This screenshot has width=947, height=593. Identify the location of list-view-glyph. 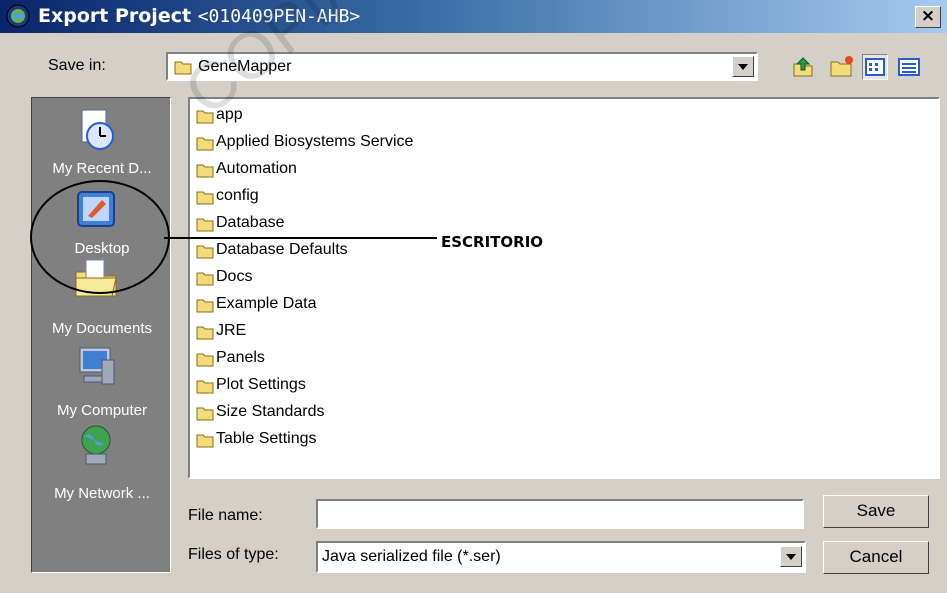
(875, 67).